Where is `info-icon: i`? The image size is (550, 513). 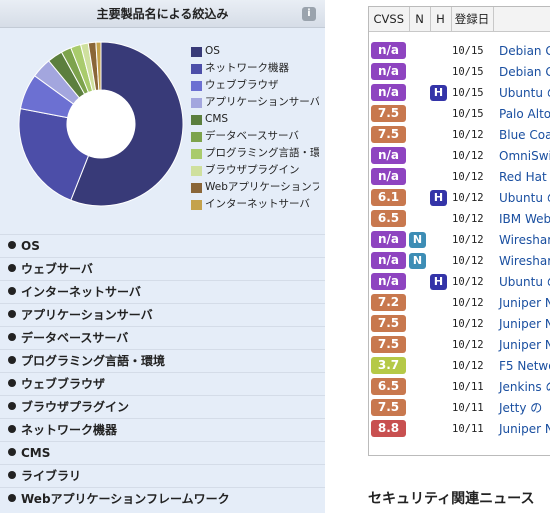 info-icon: i is located at coordinates (309, 14).